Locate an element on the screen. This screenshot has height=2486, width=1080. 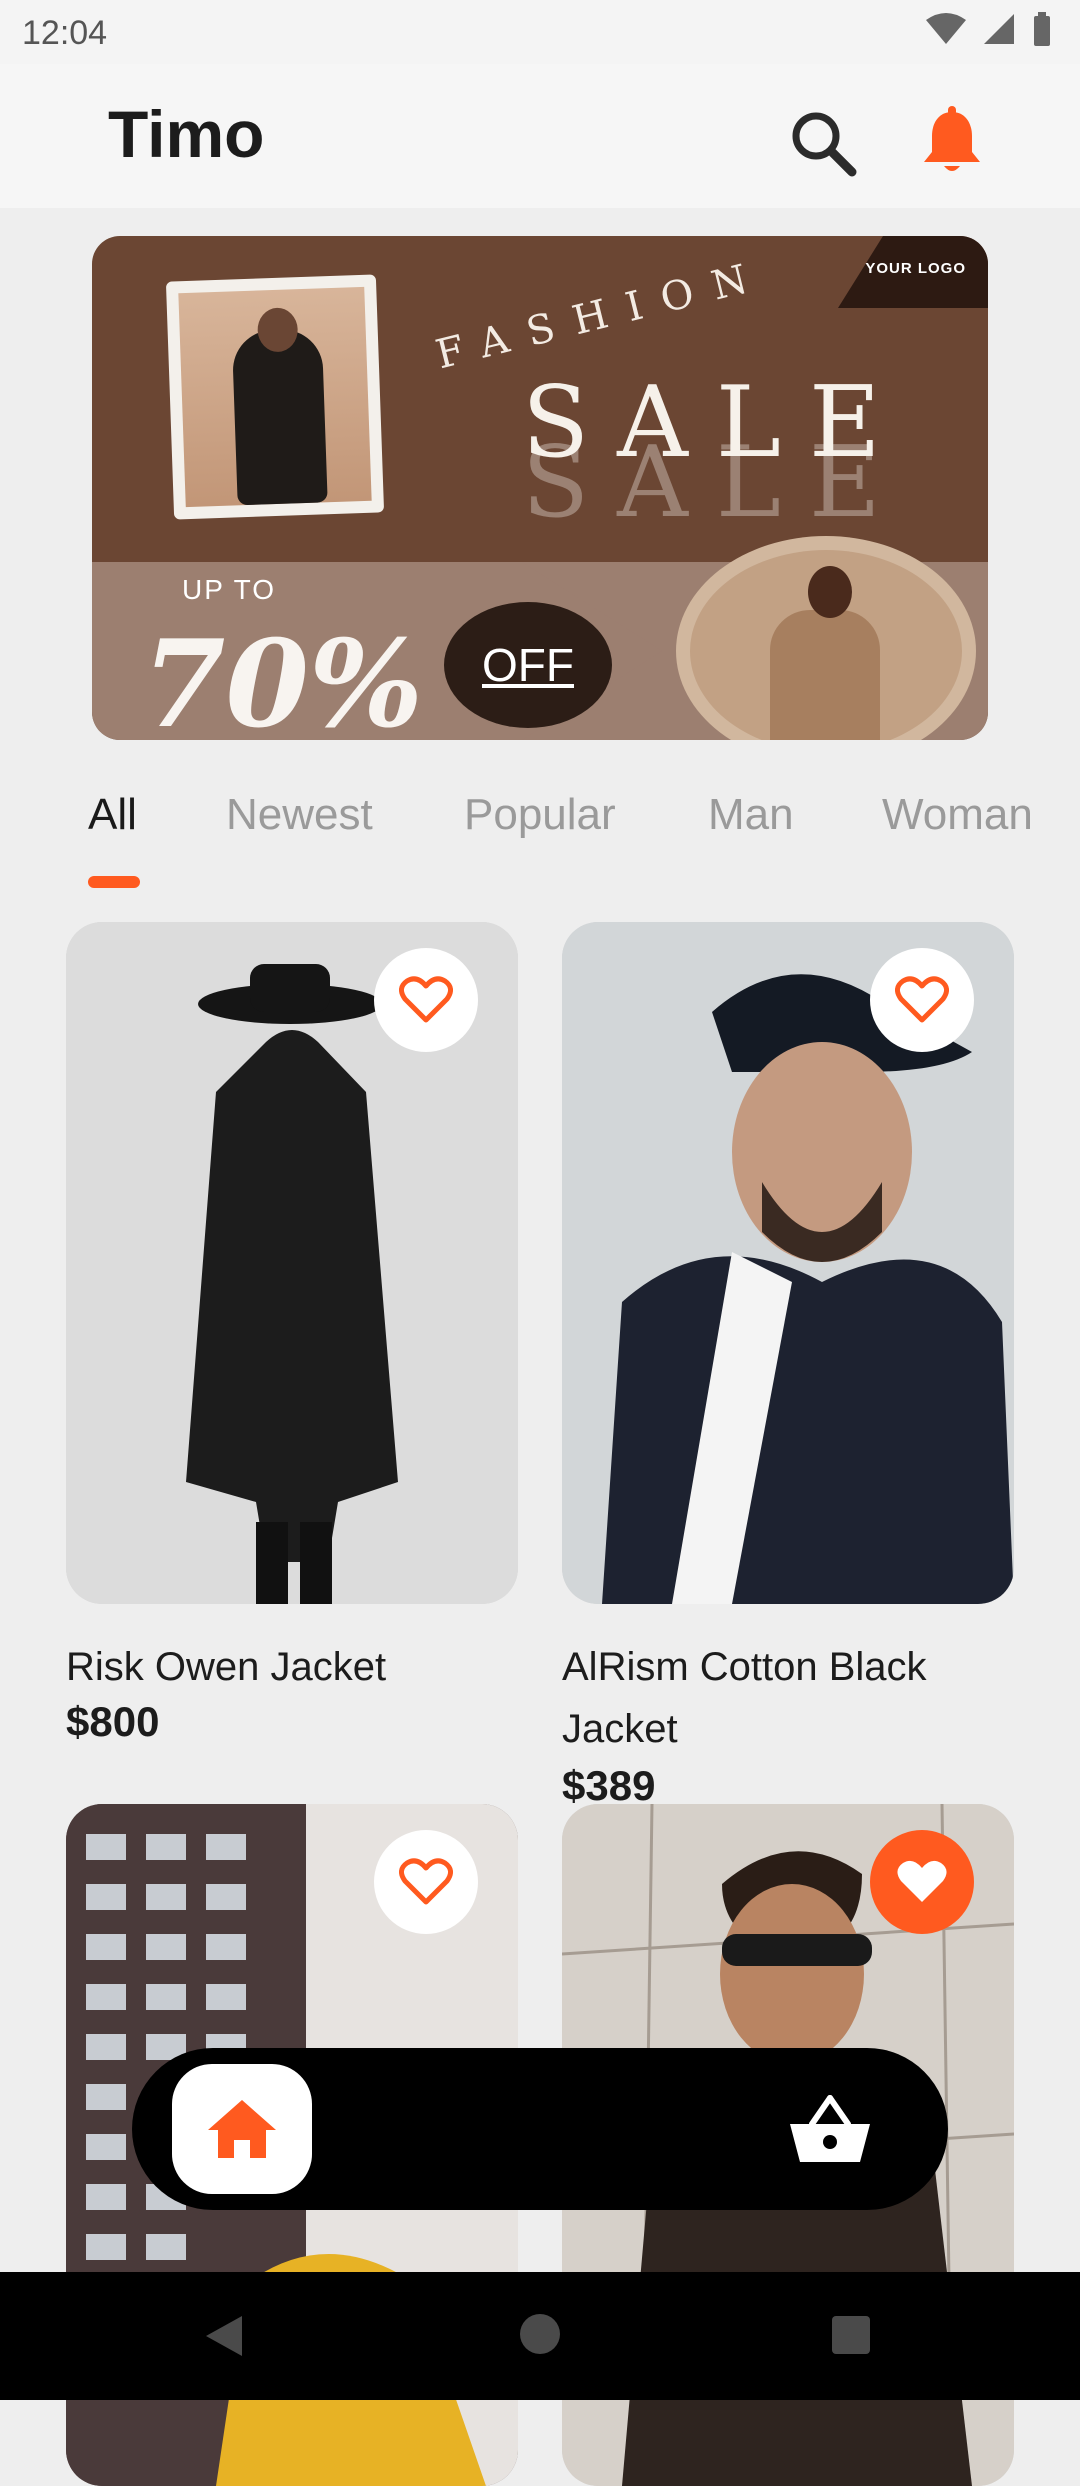
wifi-icon is located at coordinates (946, 28).